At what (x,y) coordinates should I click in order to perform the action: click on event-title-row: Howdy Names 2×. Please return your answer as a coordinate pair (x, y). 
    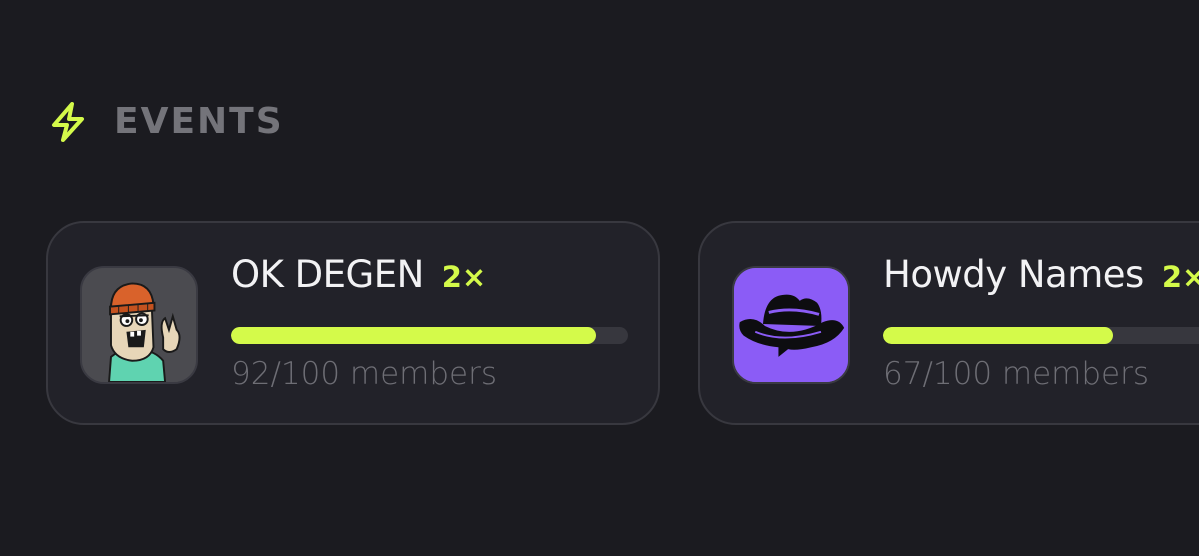
    Looking at the image, I should click on (1041, 274).